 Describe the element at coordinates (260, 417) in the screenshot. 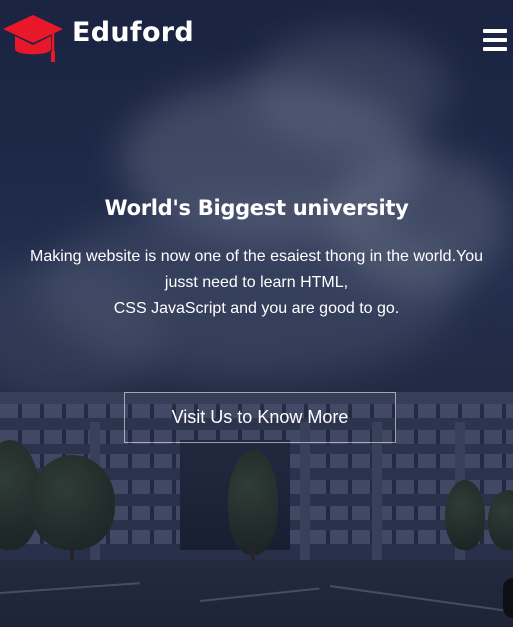

I see `visit-us-button: Visit Us to Know More` at that location.